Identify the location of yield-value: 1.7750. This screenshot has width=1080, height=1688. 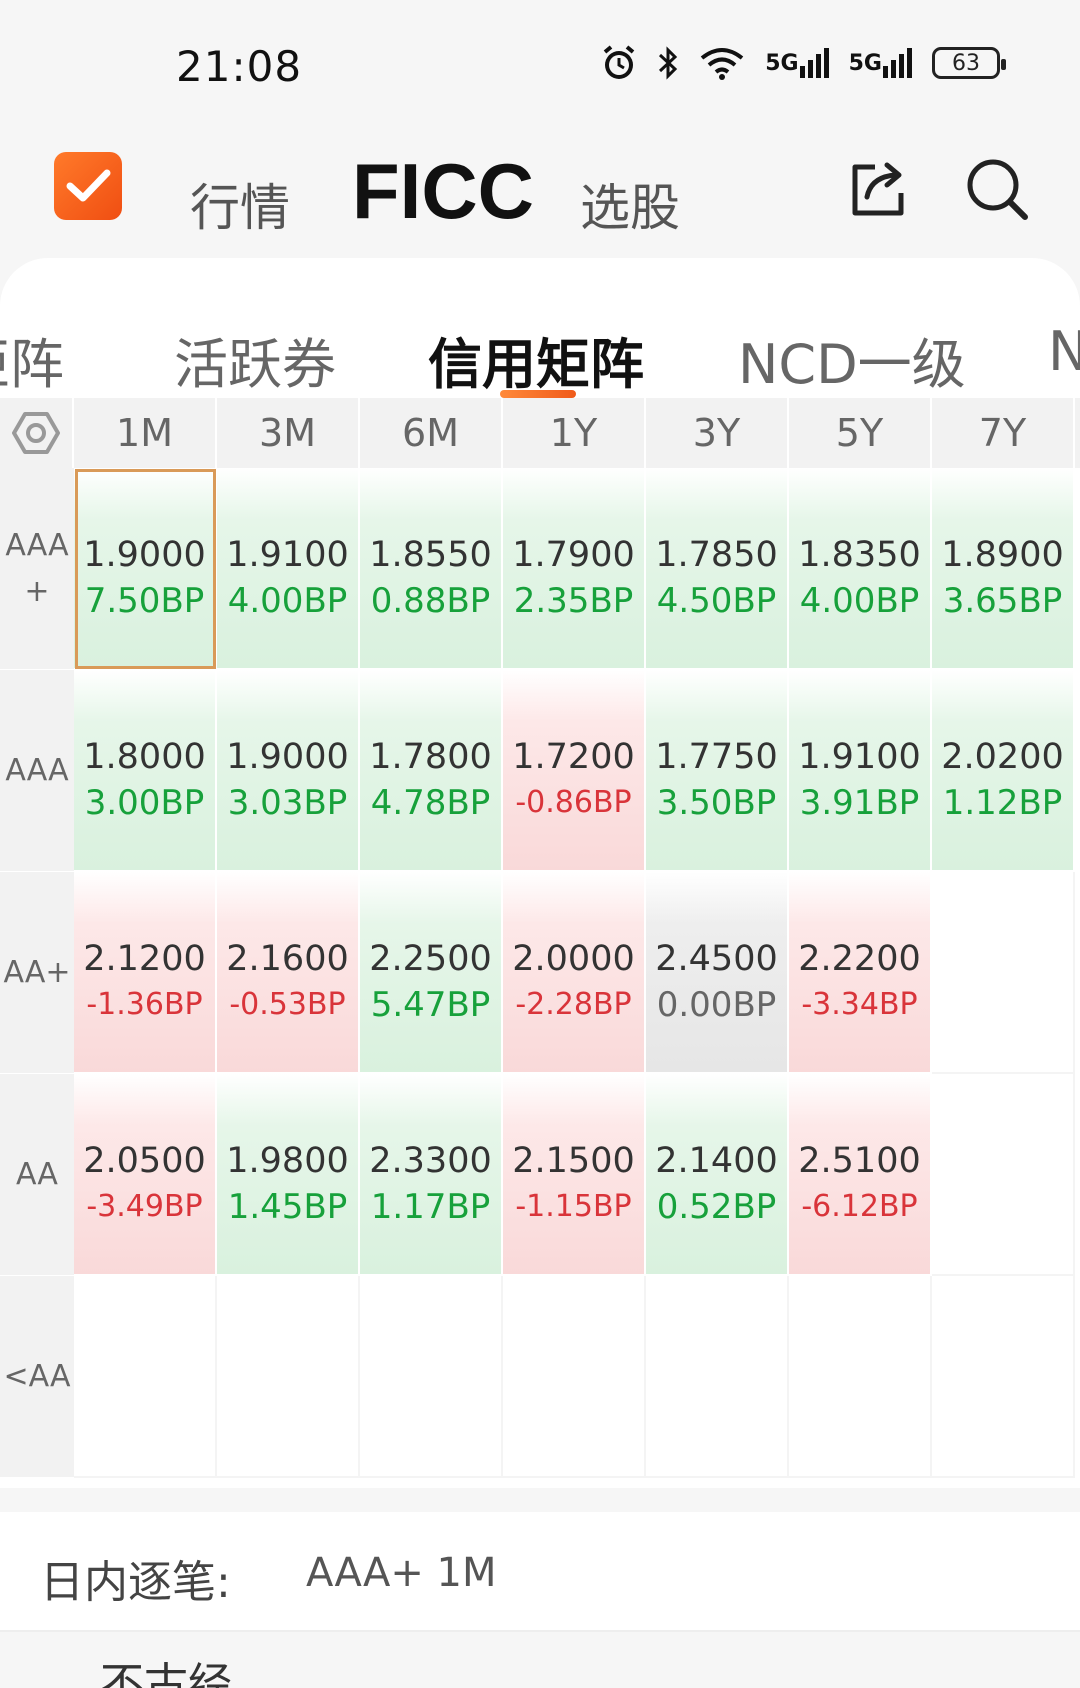
(716, 757).